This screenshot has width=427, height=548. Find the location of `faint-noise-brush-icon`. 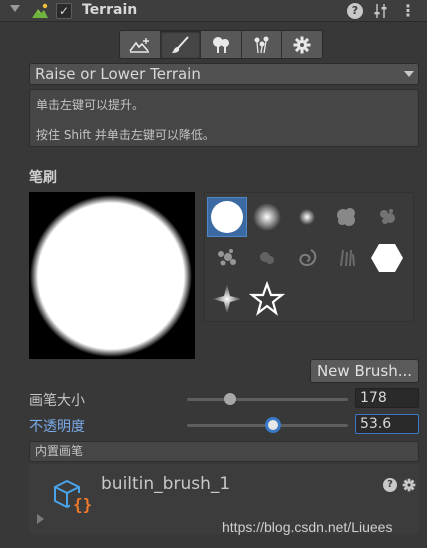

faint-noise-brush-icon is located at coordinates (267, 258).